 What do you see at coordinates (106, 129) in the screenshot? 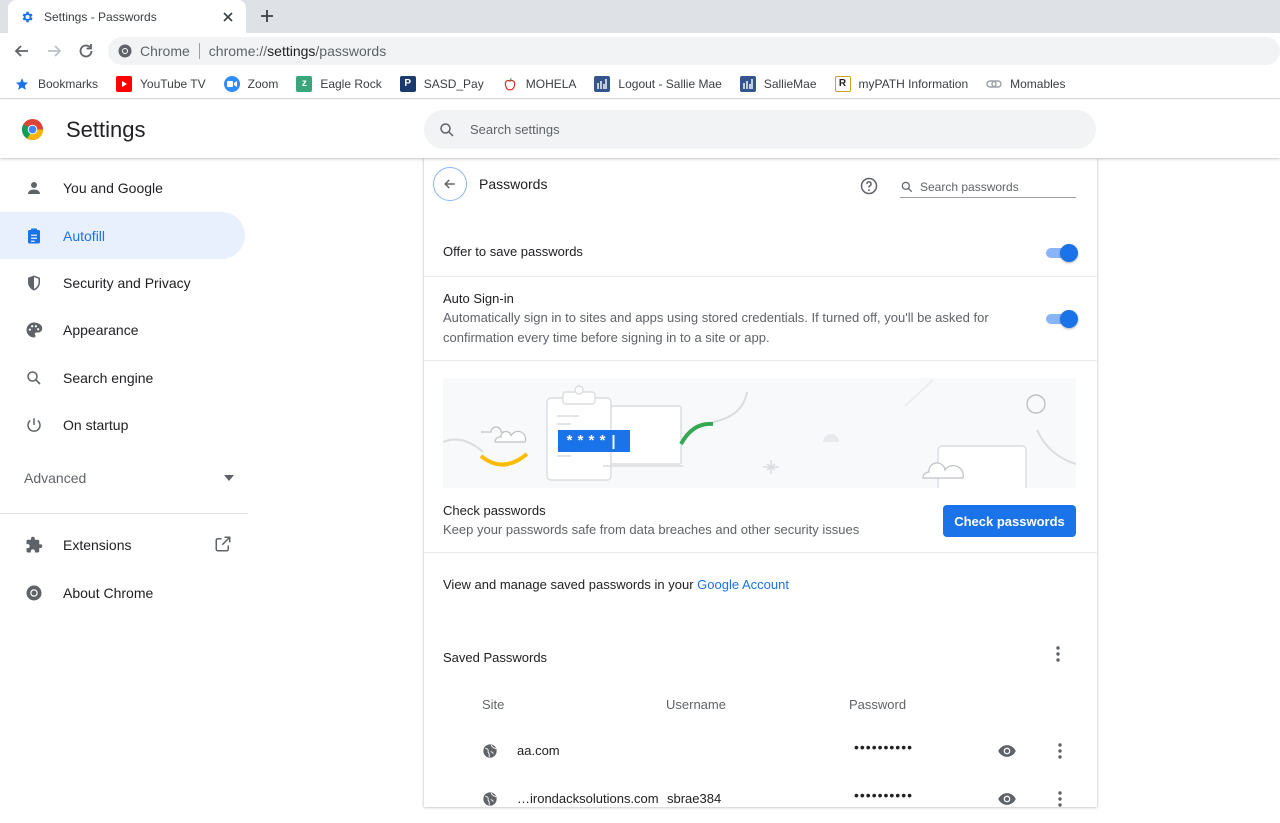
I see `page-title: Settings` at bounding box center [106, 129].